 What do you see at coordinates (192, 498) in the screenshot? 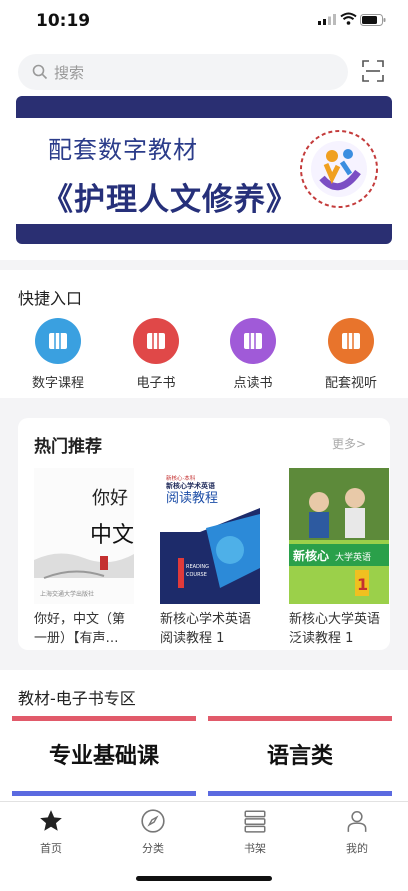
I see `cover-title: 阅读教程` at bounding box center [192, 498].